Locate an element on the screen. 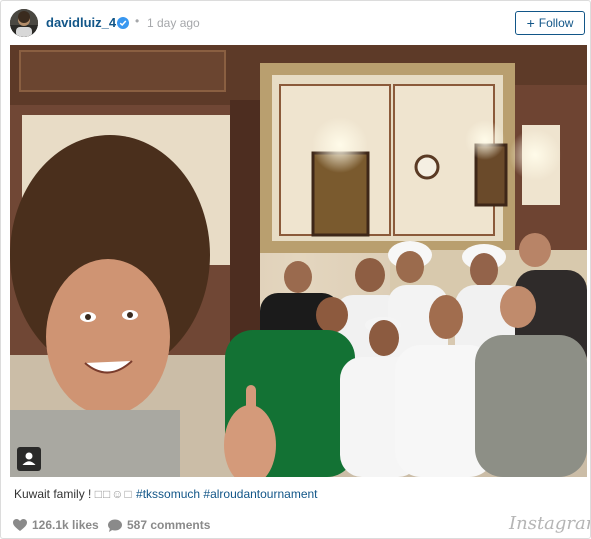 The height and width of the screenshot is (539, 591). comments-label: 587 comments is located at coordinates (169, 525).